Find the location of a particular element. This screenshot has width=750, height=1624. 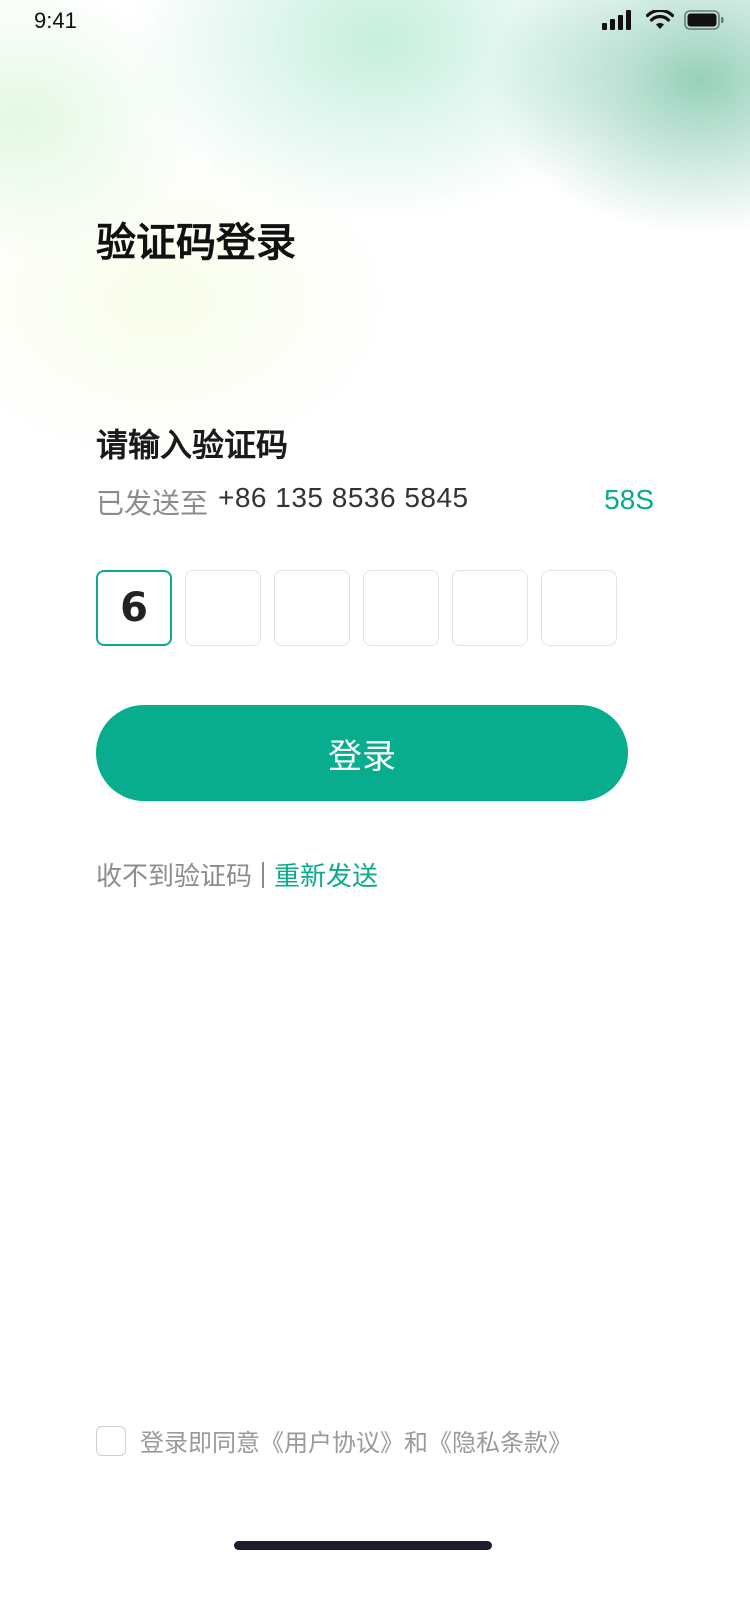

phone-number: +86 135 8536 5845 is located at coordinates (343, 497).